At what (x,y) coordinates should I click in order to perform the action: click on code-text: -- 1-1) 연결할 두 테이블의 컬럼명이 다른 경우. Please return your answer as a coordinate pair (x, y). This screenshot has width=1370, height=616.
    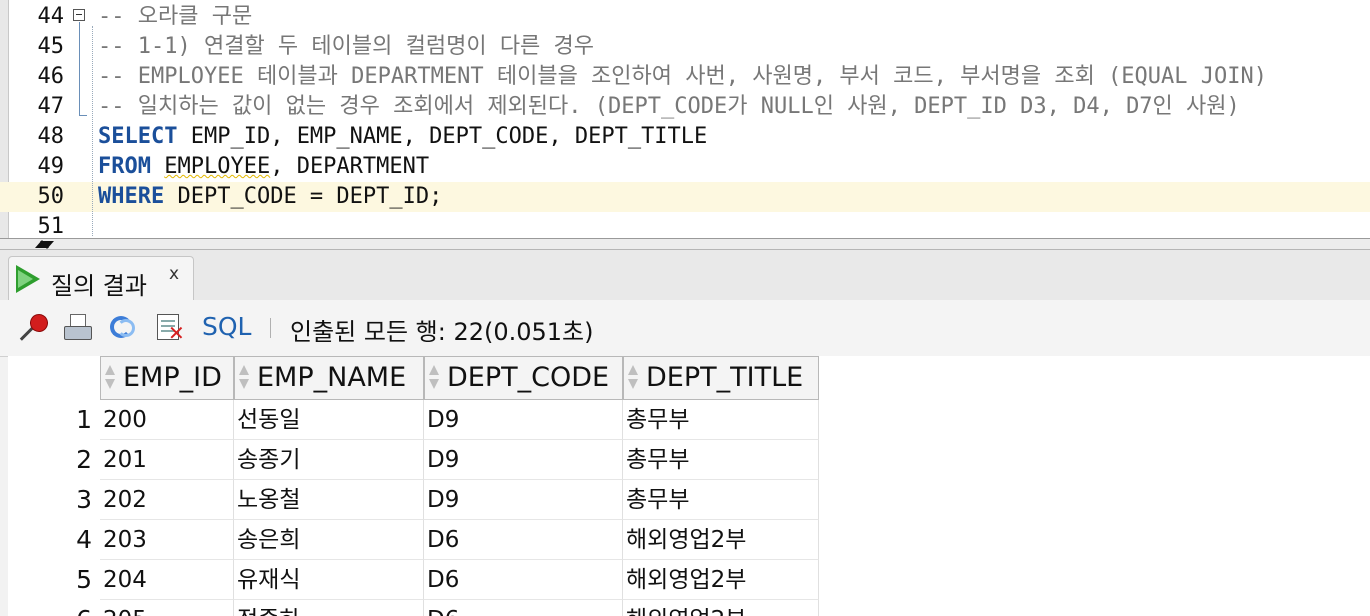
    Looking at the image, I should click on (346, 47).